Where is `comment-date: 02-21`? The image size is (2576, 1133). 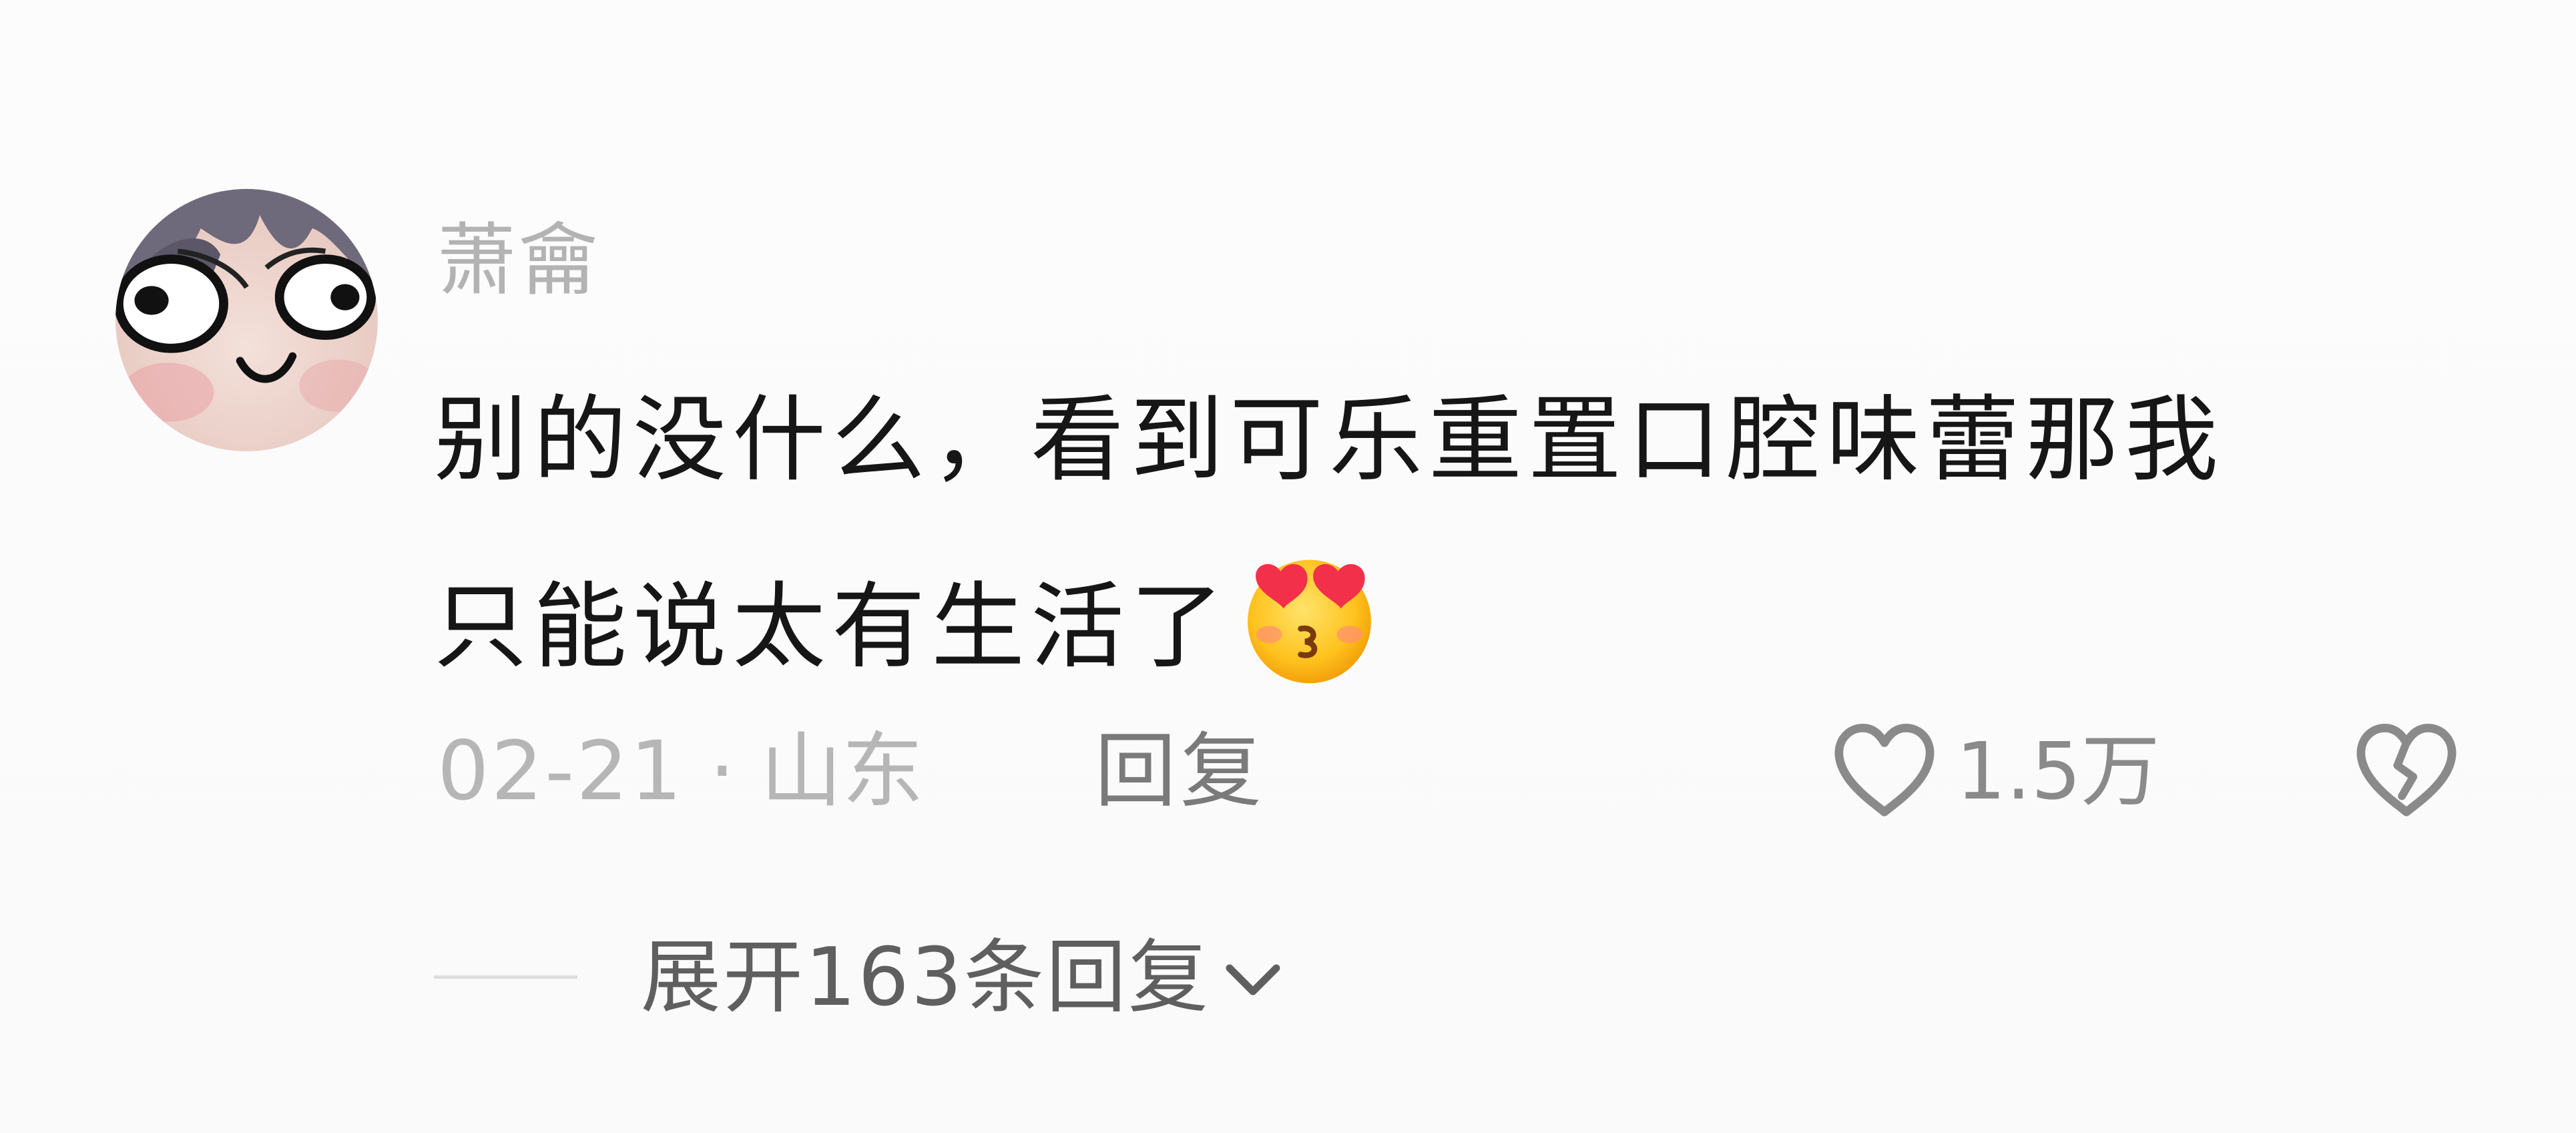 comment-date: 02-21 is located at coordinates (560, 771).